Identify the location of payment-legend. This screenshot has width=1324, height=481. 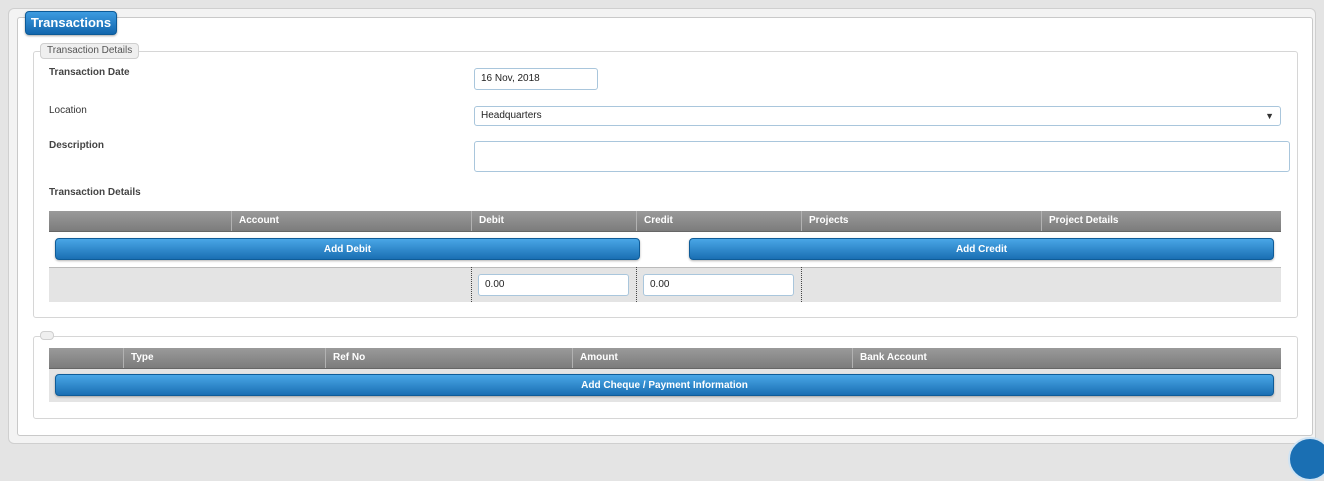
(47, 335).